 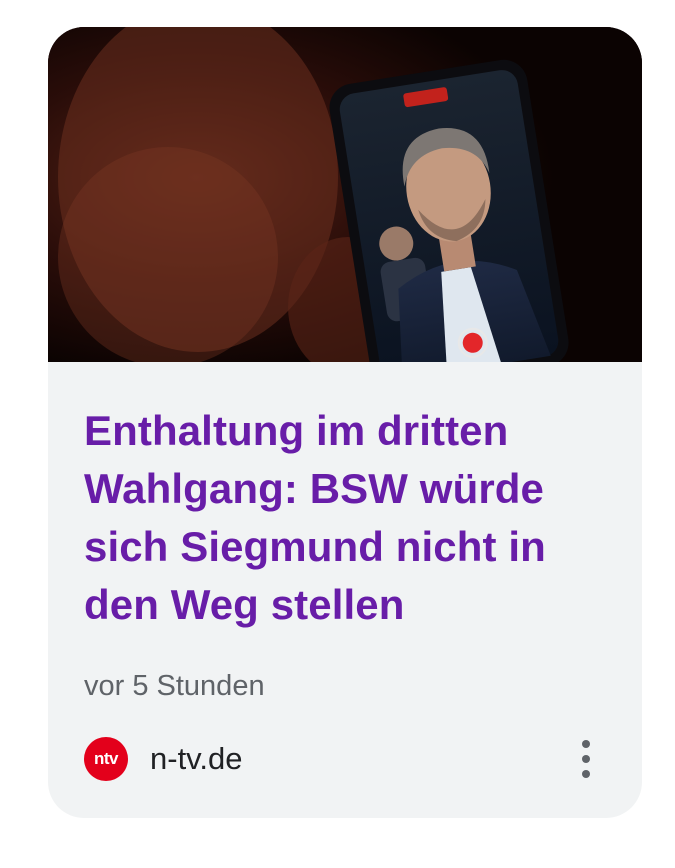 I want to click on more-vert-icon, so click(x=586, y=759).